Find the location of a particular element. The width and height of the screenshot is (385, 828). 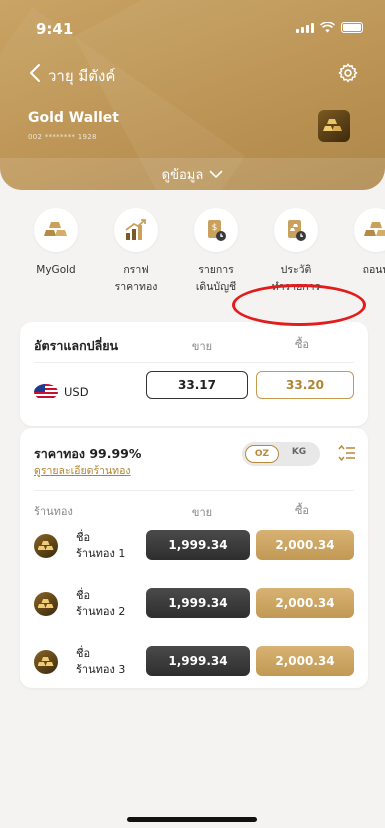

menu-item-statement: $ รายการ เดินบัญชี is located at coordinates (216, 252).